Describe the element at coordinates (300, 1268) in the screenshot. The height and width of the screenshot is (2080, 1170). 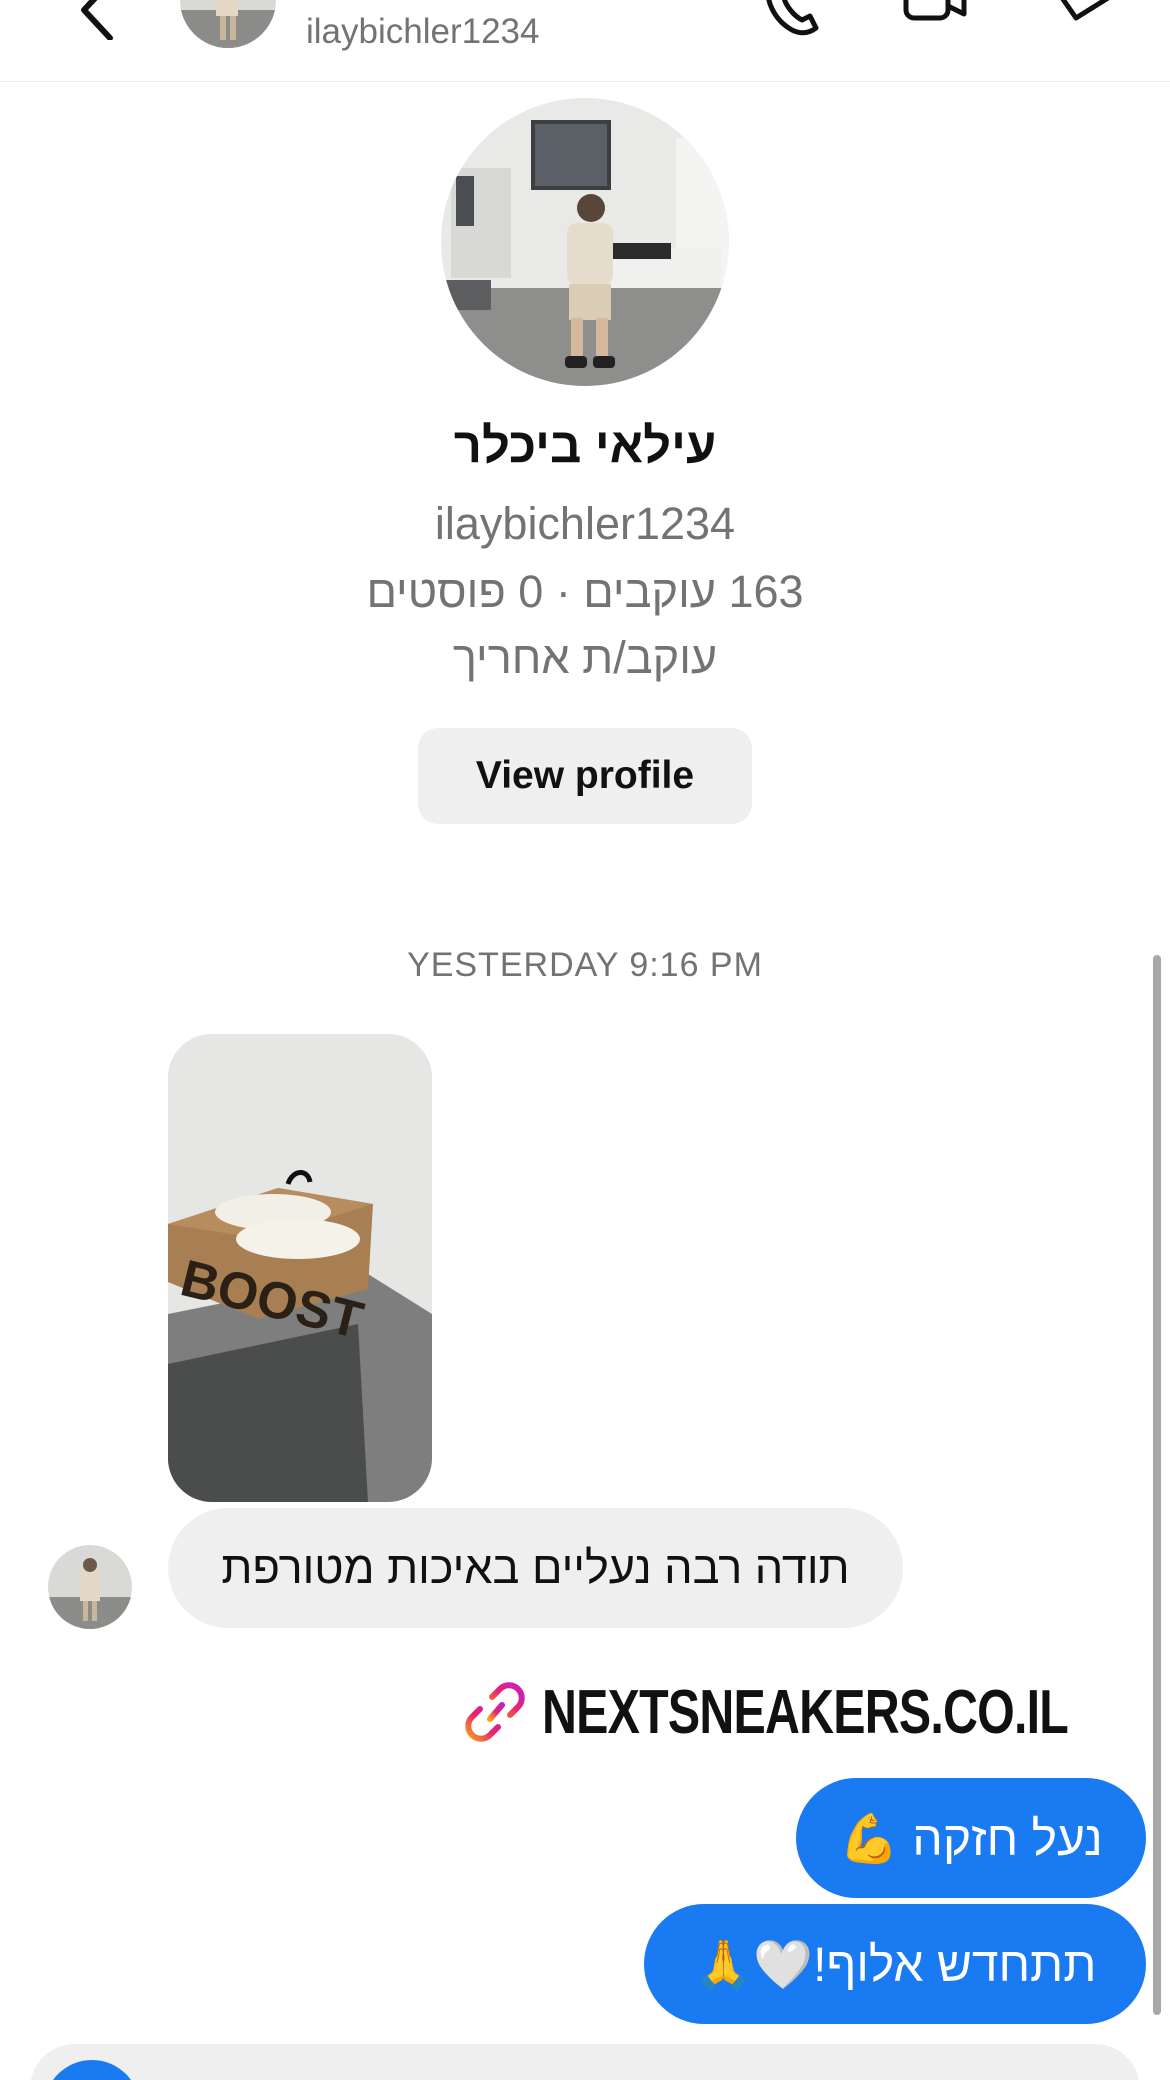
I see `message-photo: BOOST` at that location.